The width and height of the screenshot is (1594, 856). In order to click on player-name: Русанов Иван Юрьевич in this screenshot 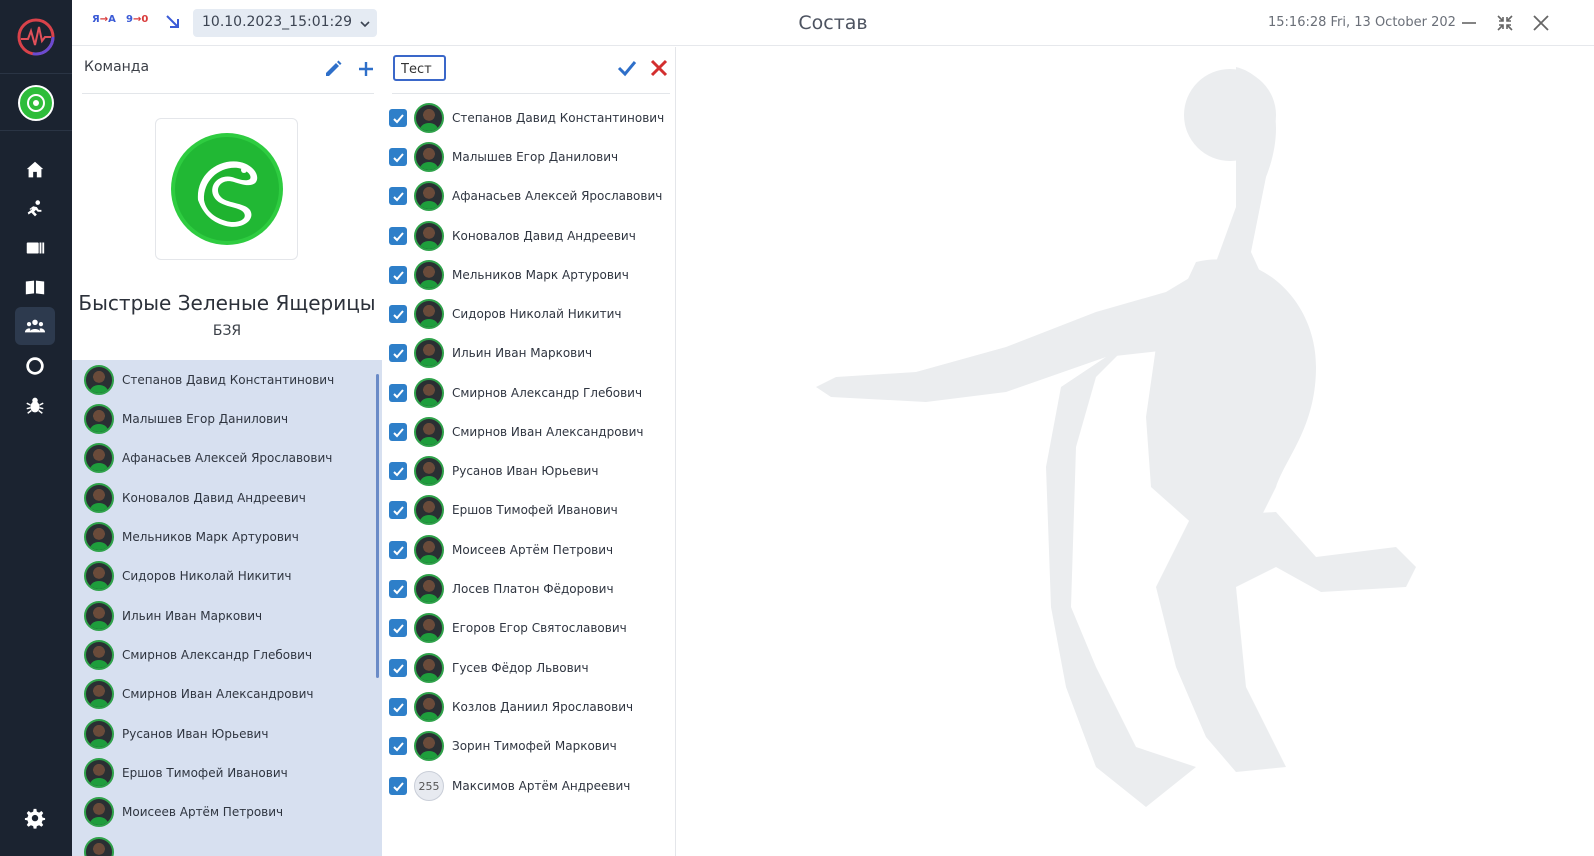, I will do `click(525, 471)`.